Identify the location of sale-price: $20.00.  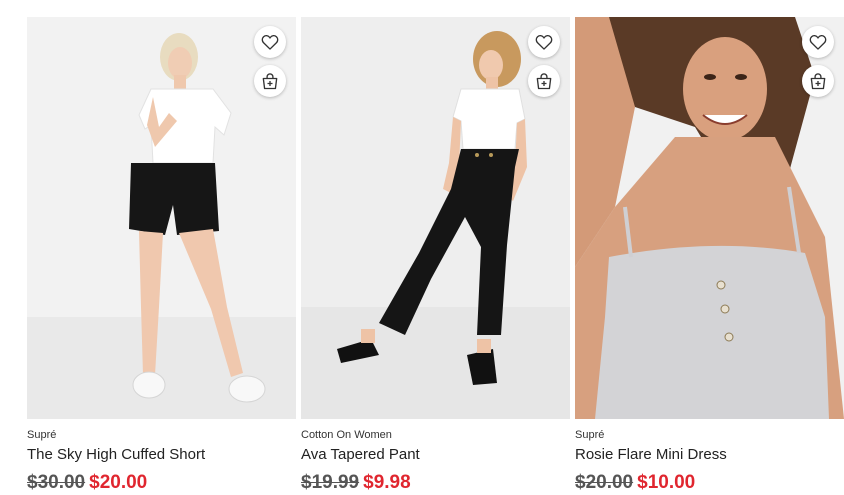
(118, 482).